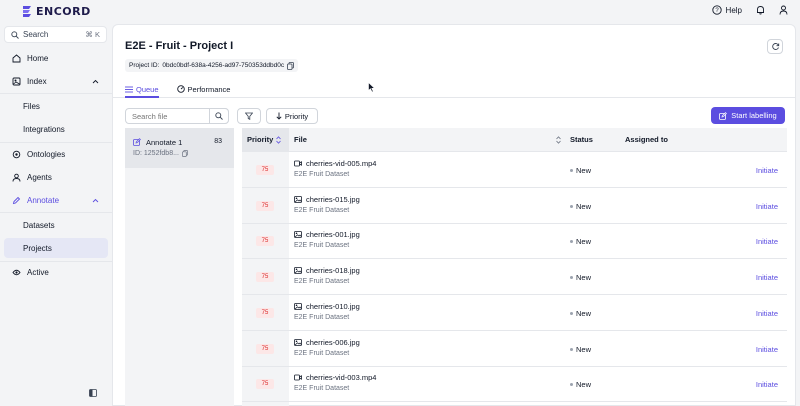  Describe the element at coordinates (180, 89) in the screenshot. I see `gauge-icon` at that location.